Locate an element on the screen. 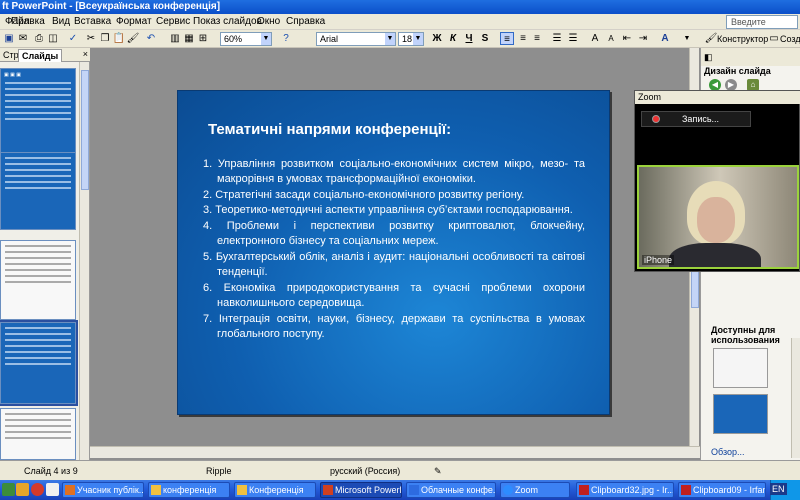  pane-title: Дизайн слайда is located at coordinates (737, 71).